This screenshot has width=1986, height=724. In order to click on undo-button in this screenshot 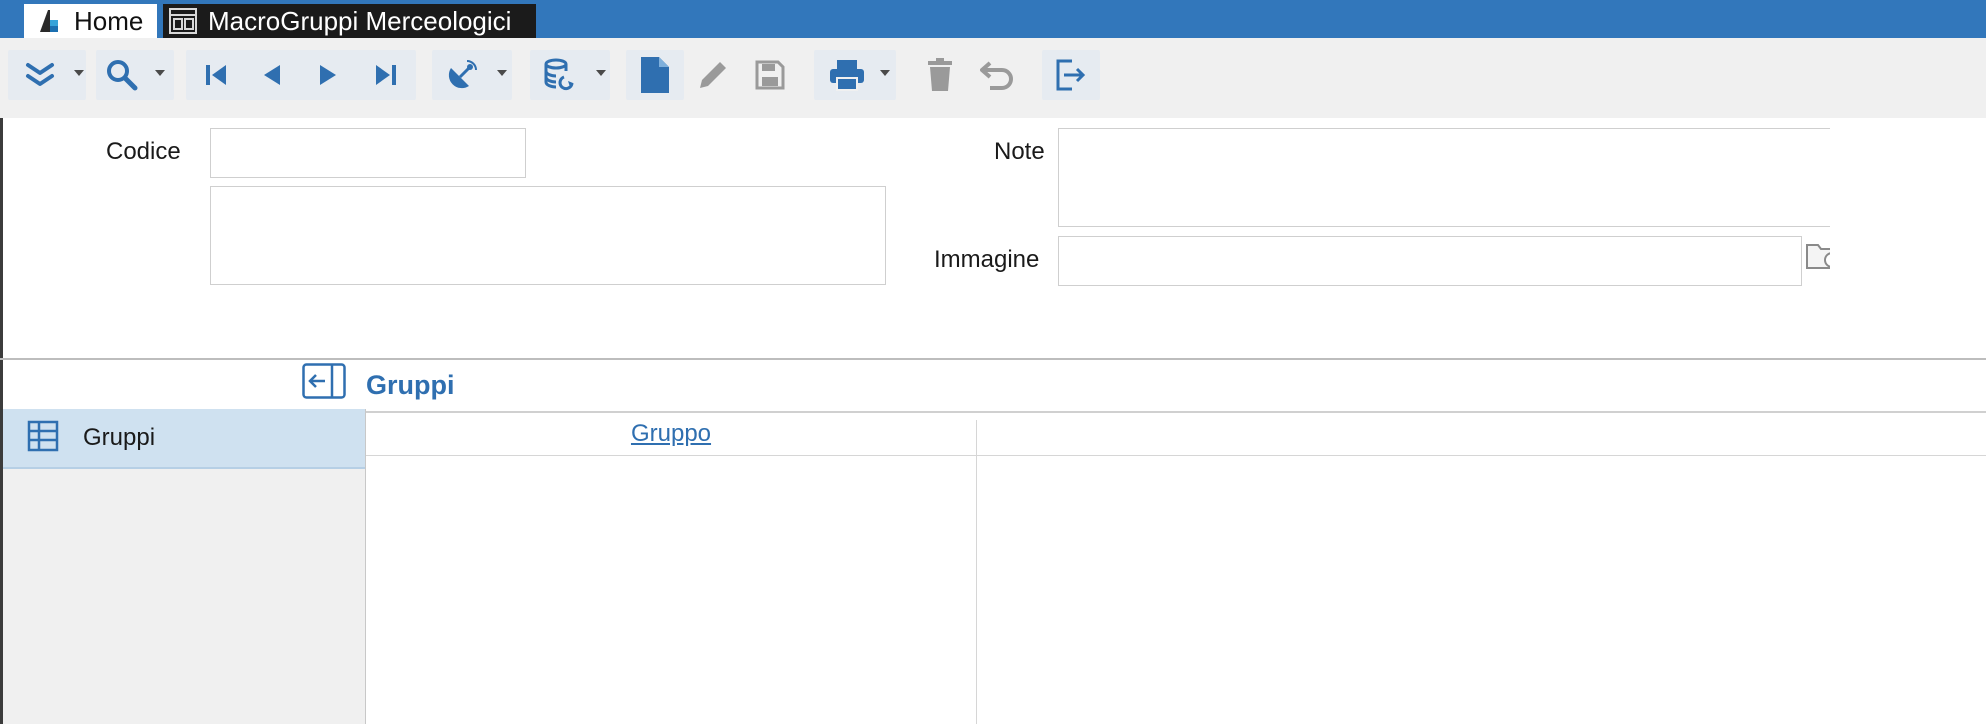, I will do `click(998, 75)`.